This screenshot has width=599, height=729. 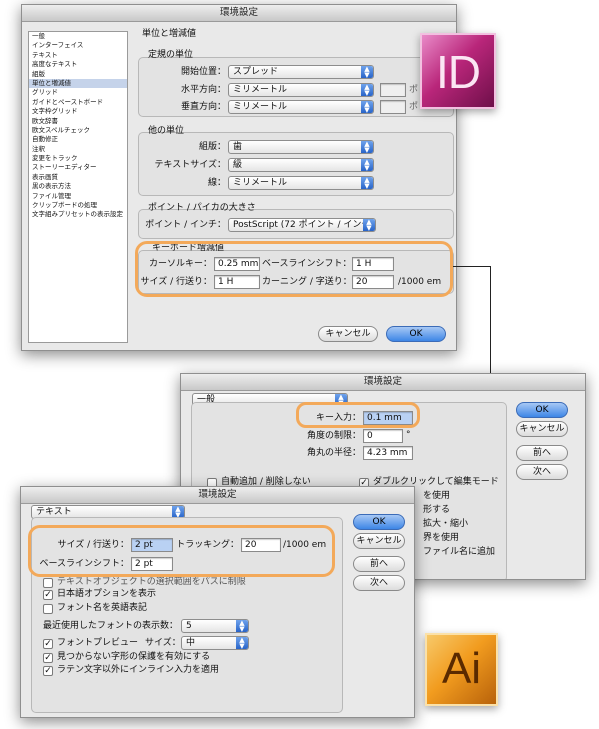 What do you see at coordinates (408, 435) in the screenshot?
I see `degree-unit: °` at bounding box center [408, 435].